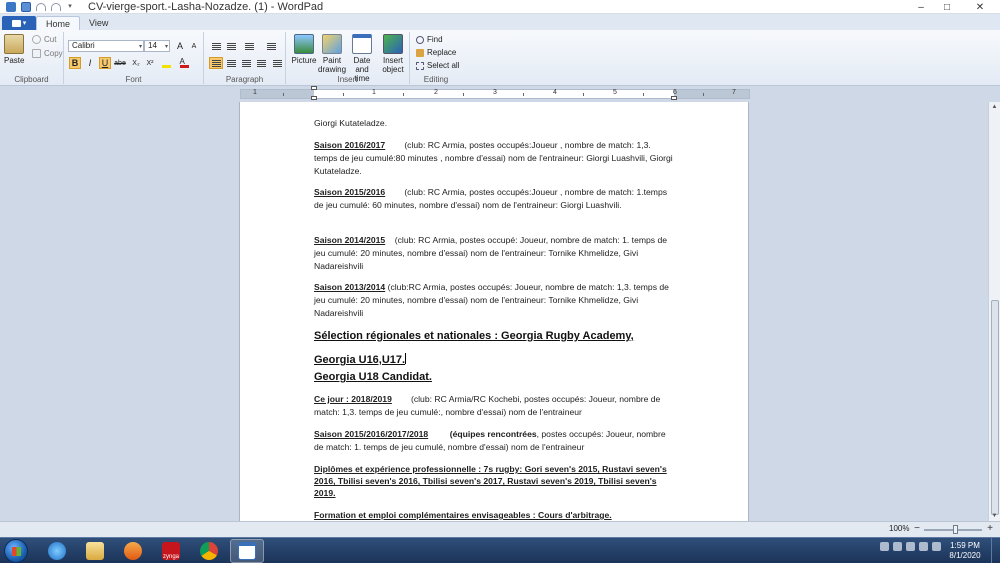 The width and height of the screenshot is (1000, 563). I want to click on subscript-button: X₂, so click(136, 63).